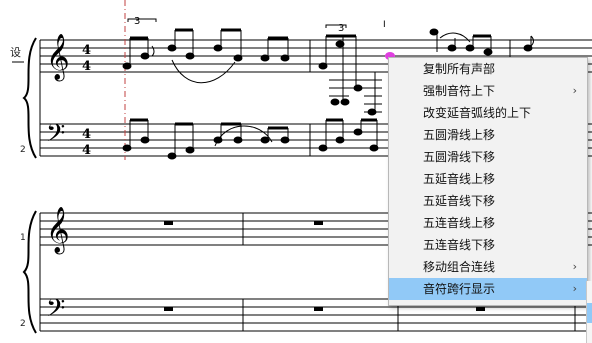 This screenshot has height=343, width=592. Describe the element at coordinates (203, 71) in the screenshot. I see `slur` at that location.